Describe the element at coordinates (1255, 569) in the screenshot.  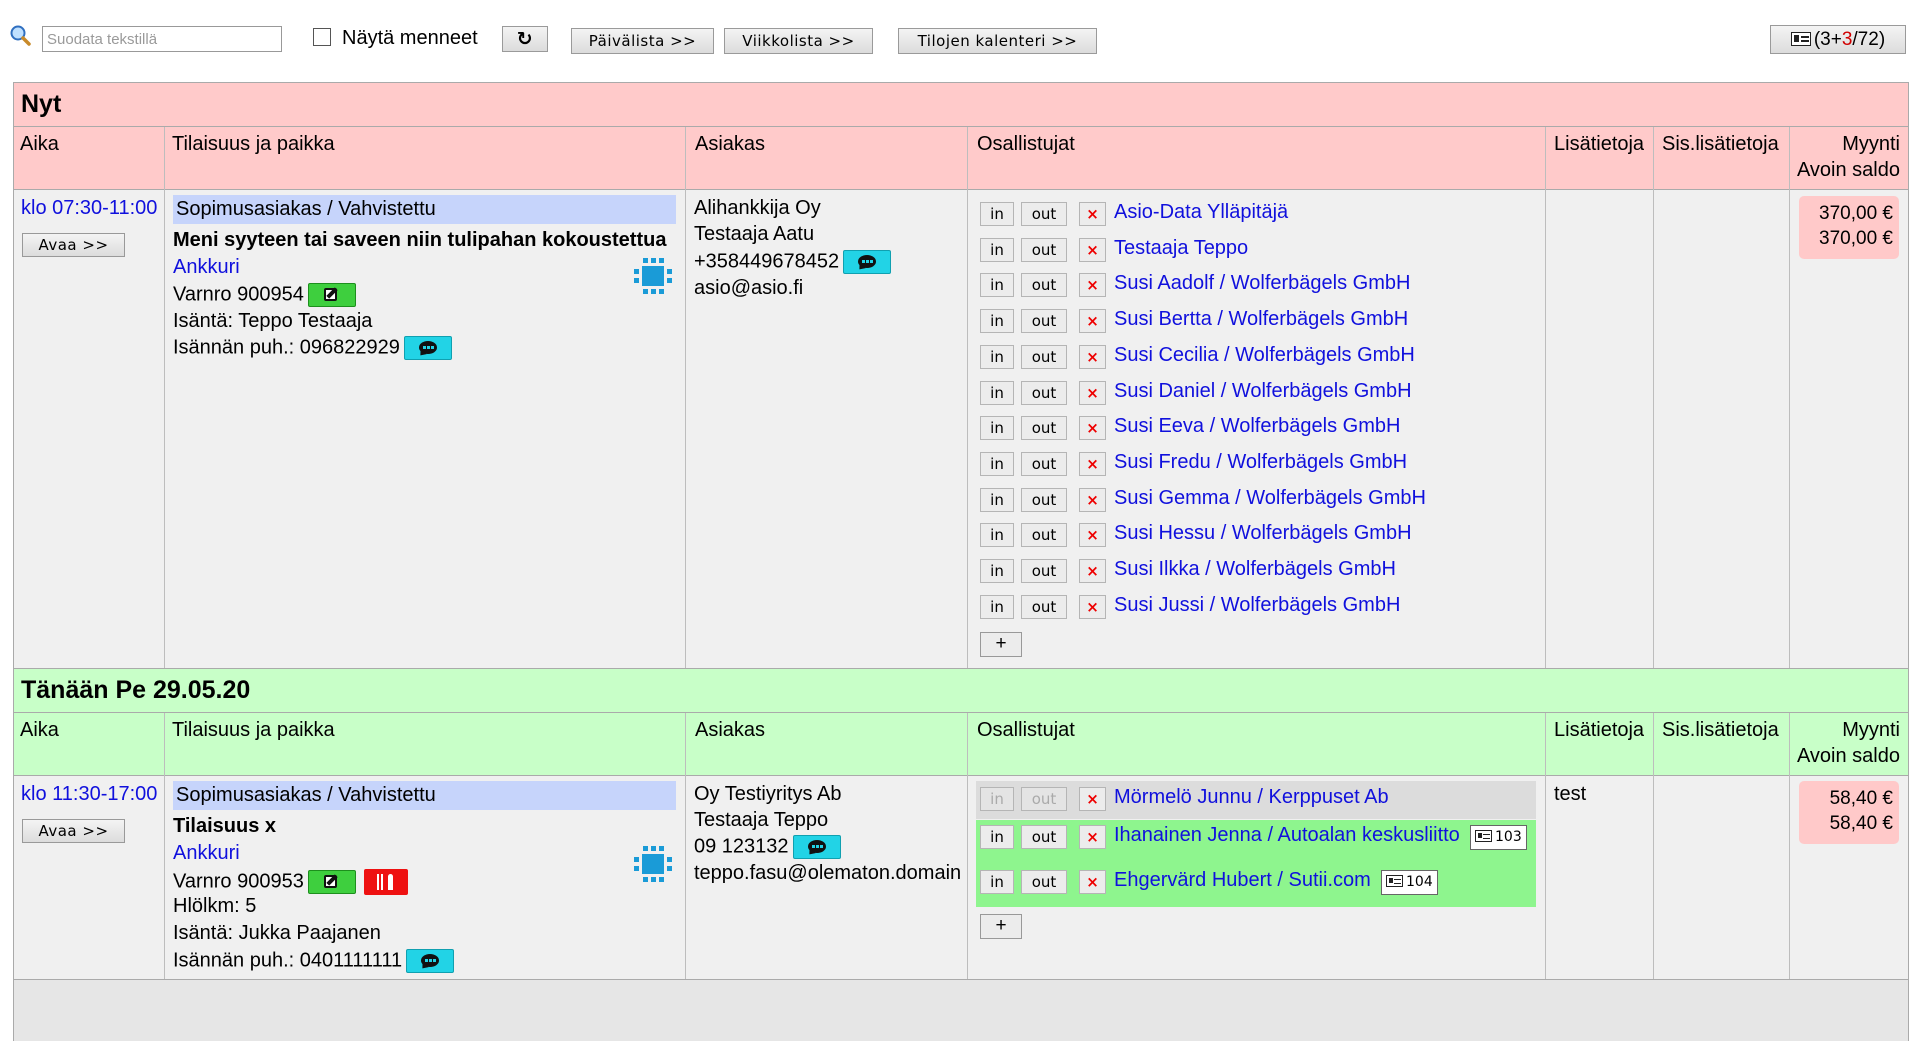
I see `participant-name-link: Susi Ilkka / Wolferbägels GmbH` at that location.